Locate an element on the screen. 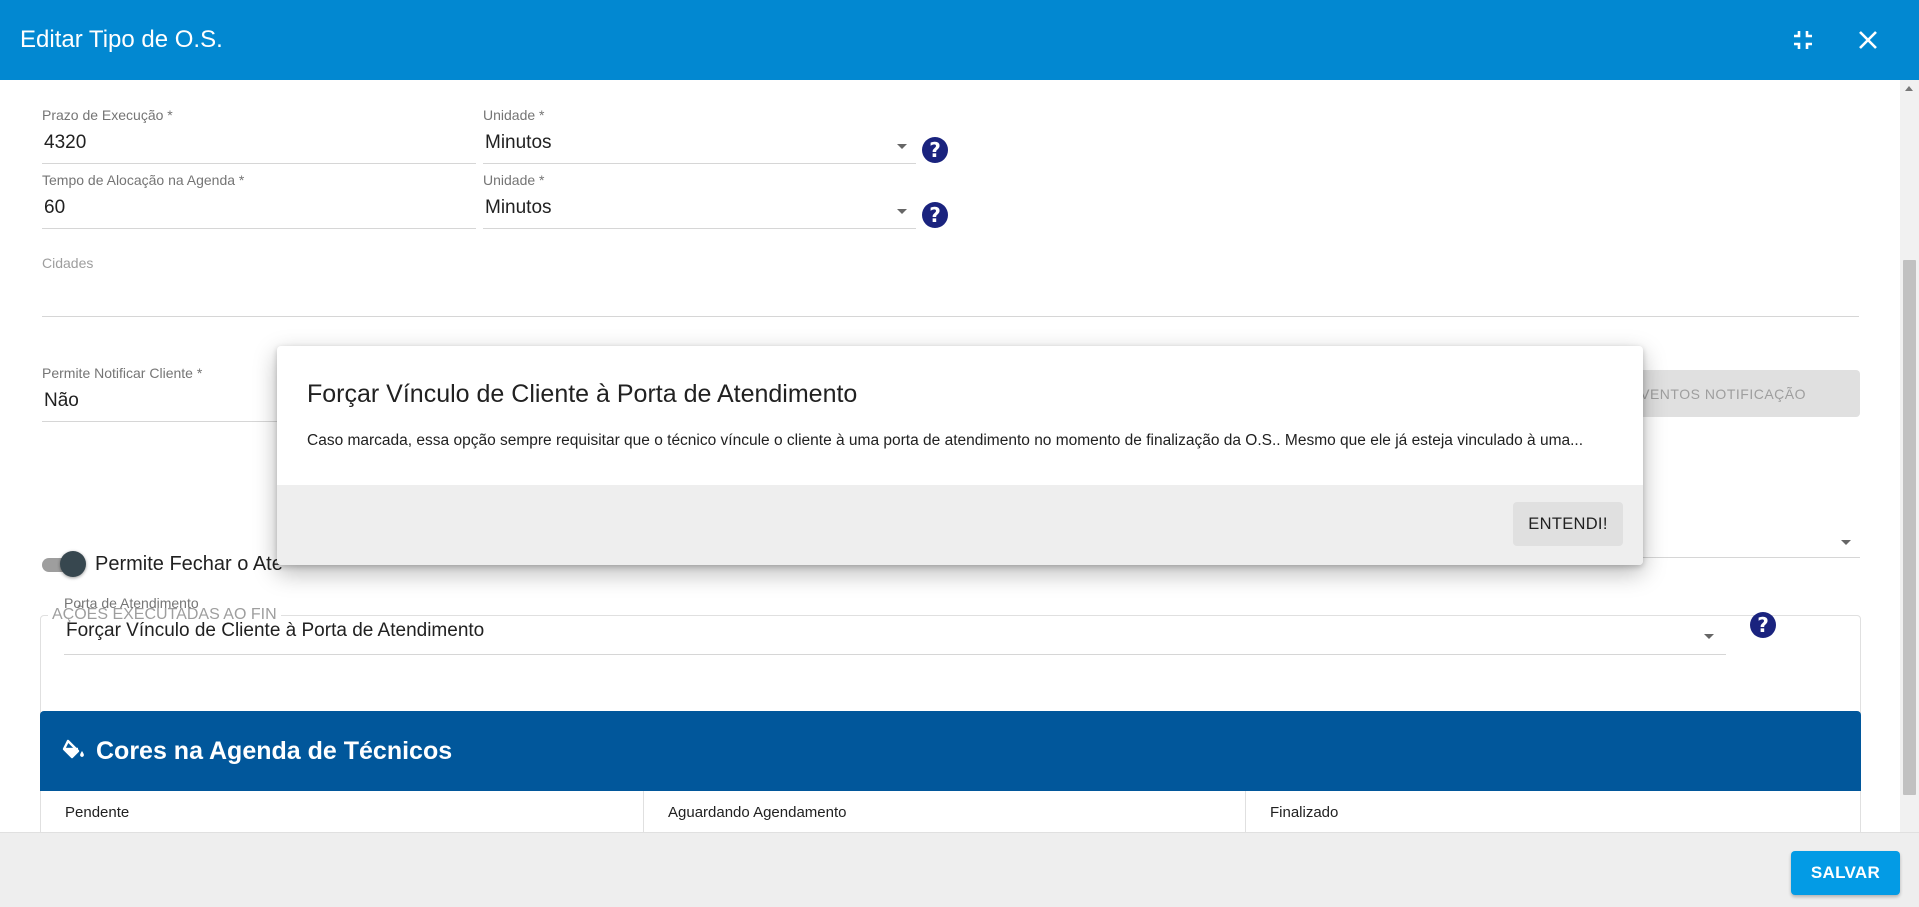  column-aguardando: Aguardando Agendamento is located at coordinates (757, 812).